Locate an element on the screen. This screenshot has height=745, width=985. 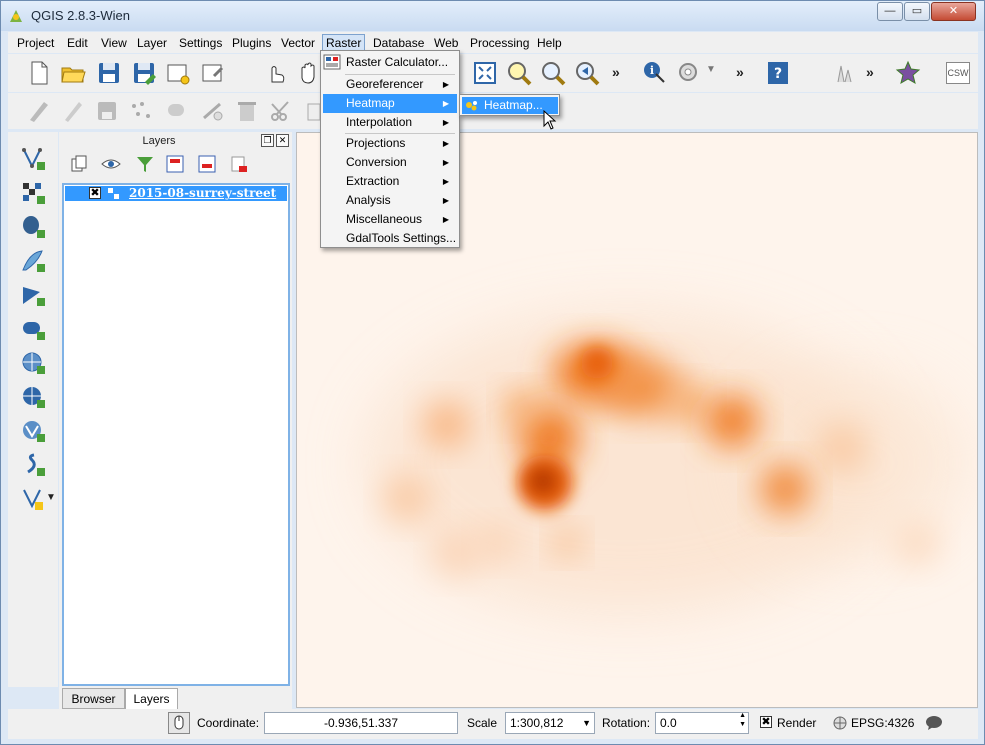
extraction-label: Extraction is located at coordinates (373, 181).